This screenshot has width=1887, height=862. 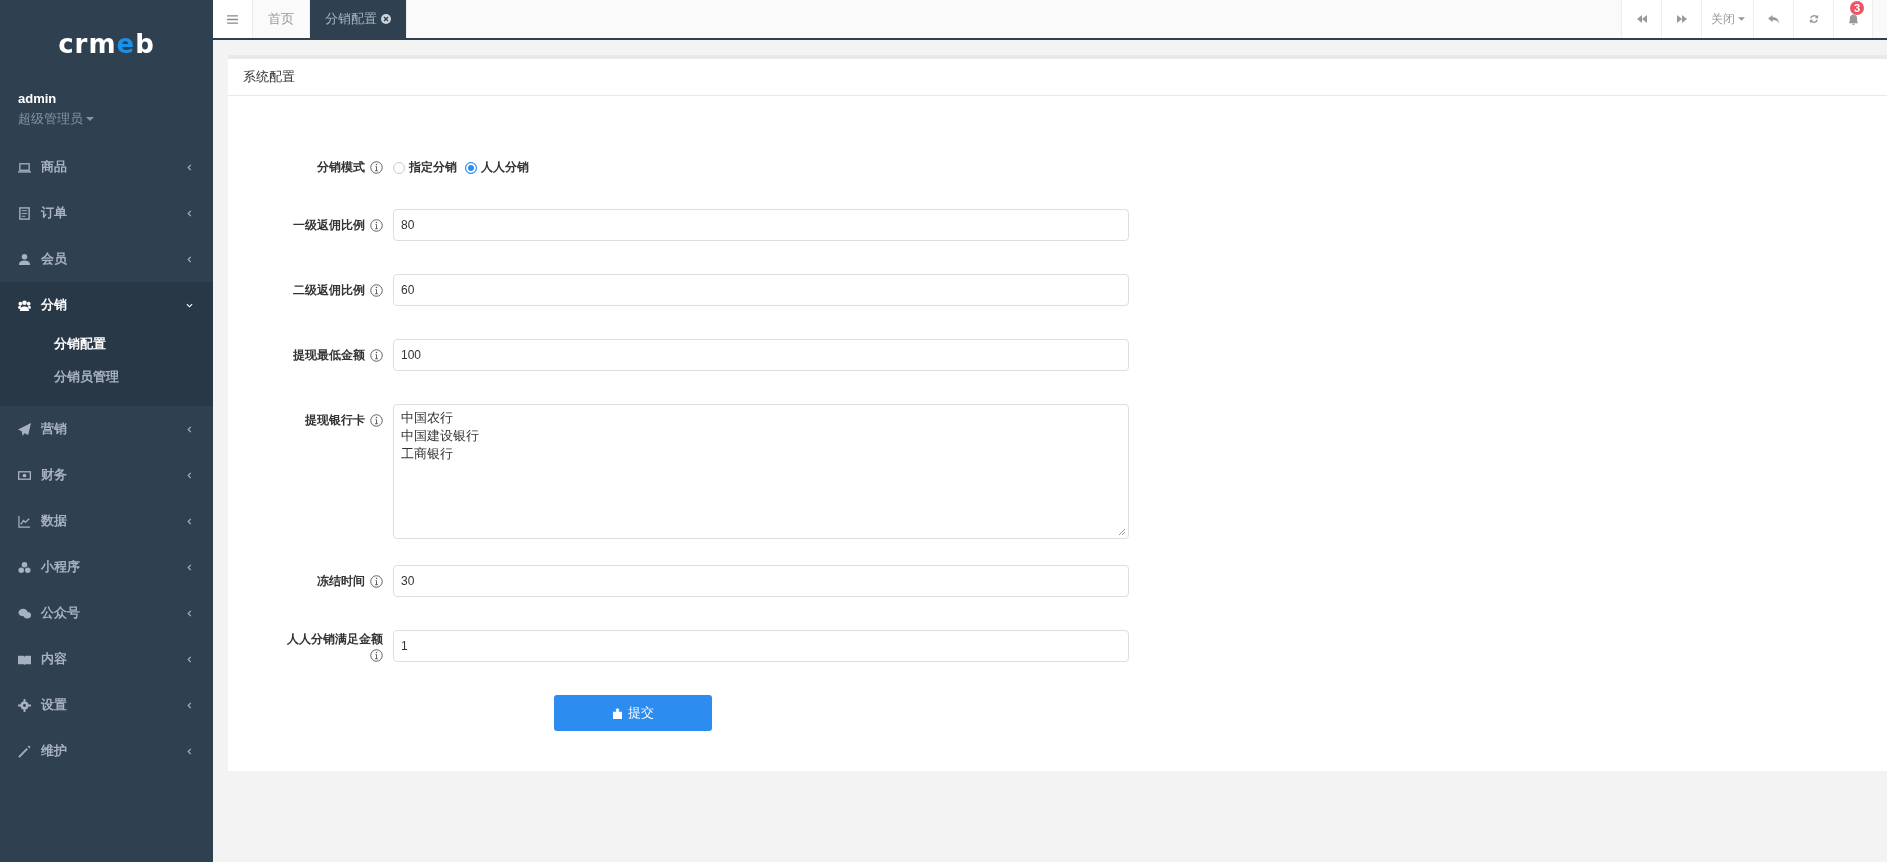 I want to click on menu-item: 财务, so click(x=106, y=475).